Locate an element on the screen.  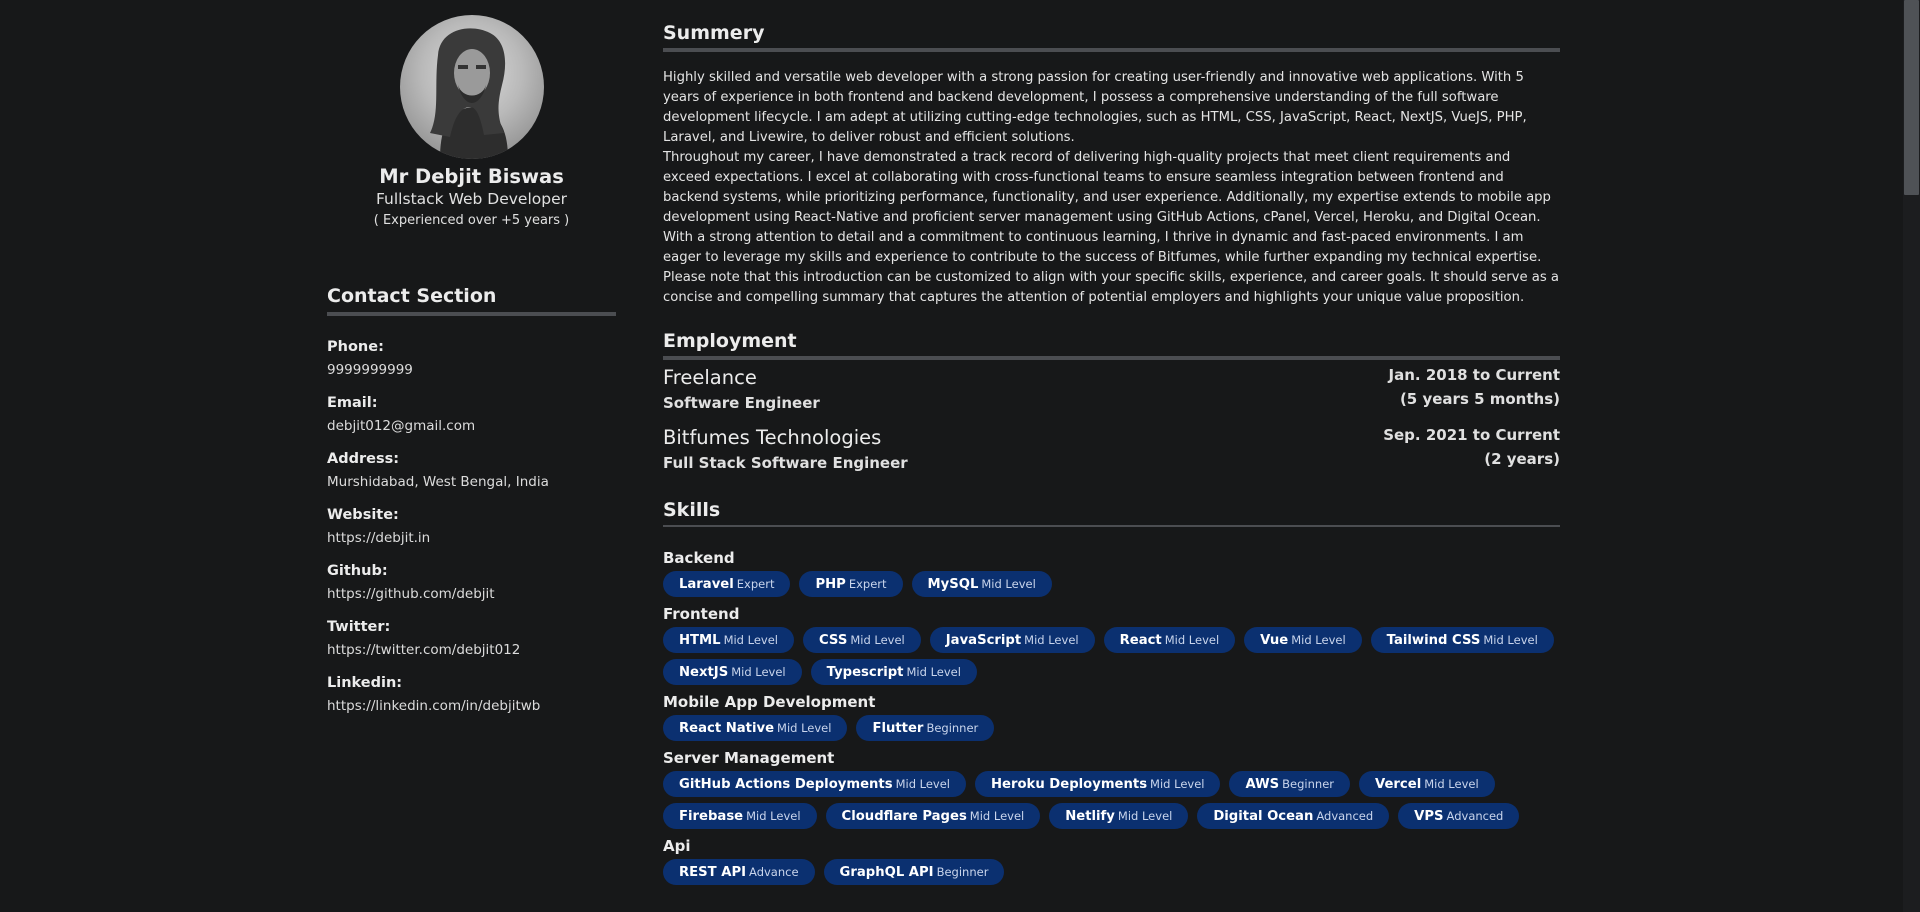
profile-experience: ( Experienced over +5 years ) is located at coordinates (471, 220).